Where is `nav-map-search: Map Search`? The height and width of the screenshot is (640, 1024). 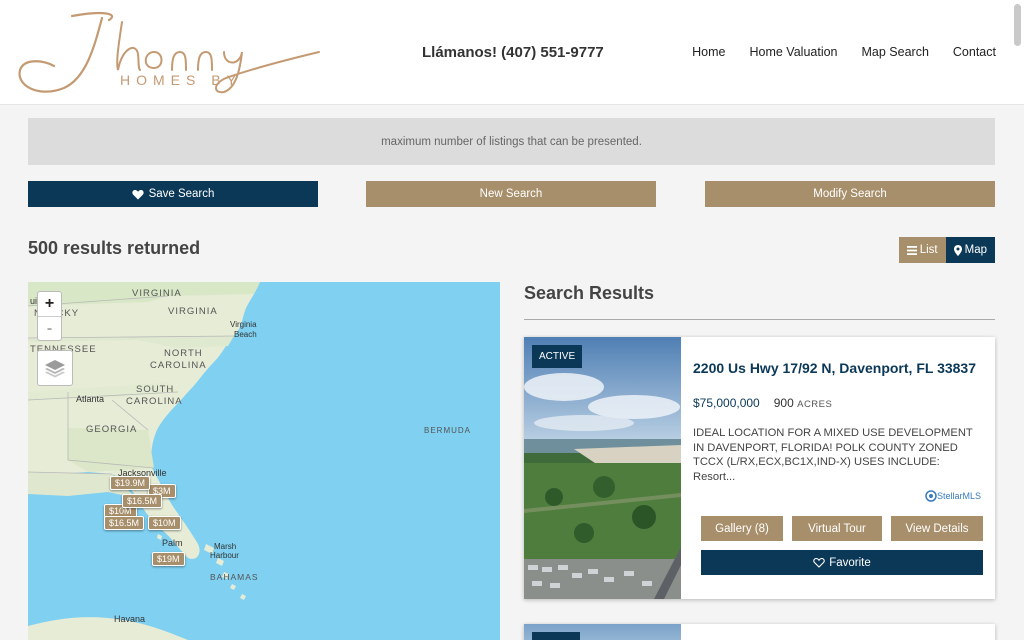
nav-map-search: Map Search is located at coordinates (895, 52).